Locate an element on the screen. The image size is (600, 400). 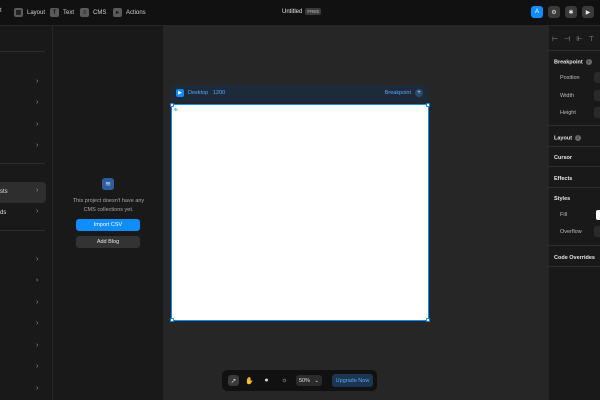
fill-swatch is located at coordinates (598, 215).